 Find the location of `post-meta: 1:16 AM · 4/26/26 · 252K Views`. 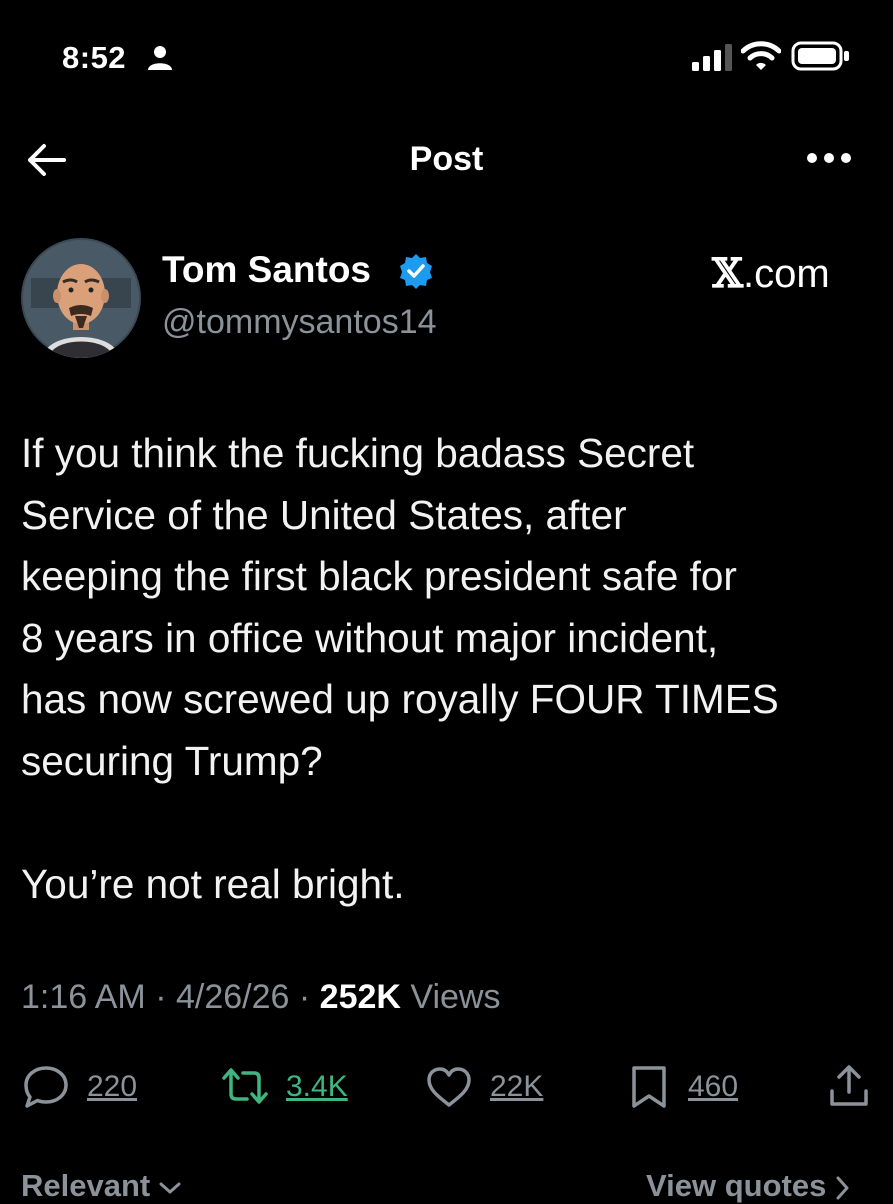

post-meta: 1:16 AM · 4/26/26 · 252K Views is located at coordinates (261, 997).